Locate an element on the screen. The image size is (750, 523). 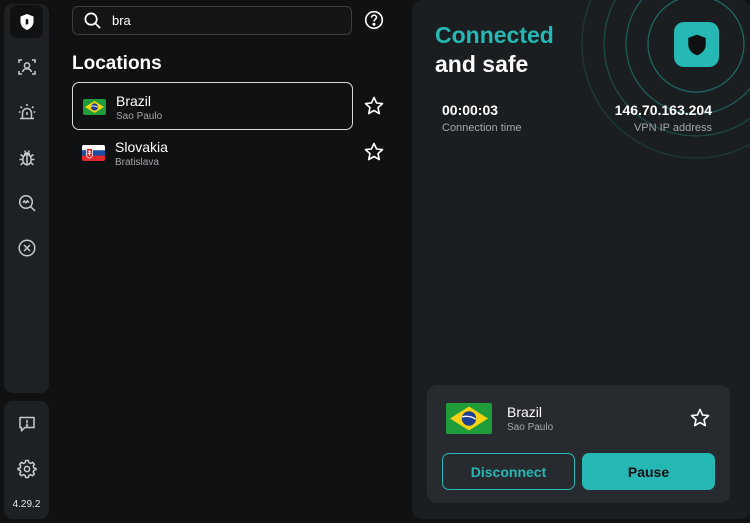
search-icon is located at coordinates (92, 20).